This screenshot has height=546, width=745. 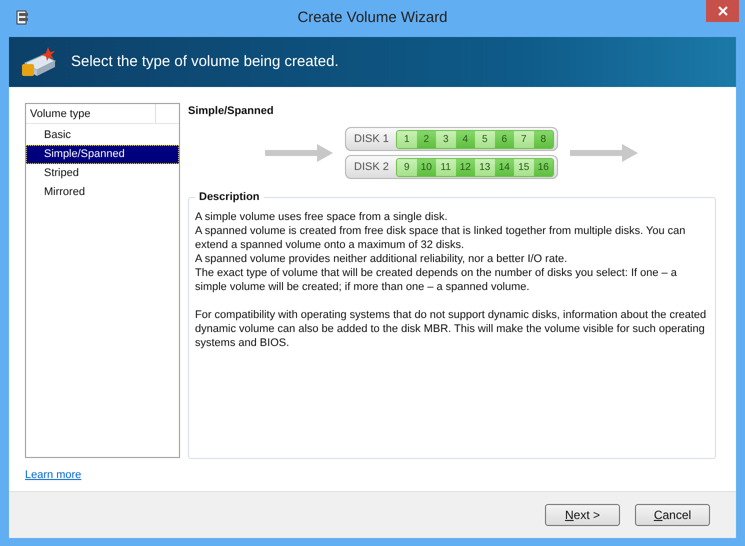 What do you see at coordinates (426, 167) in the screenshot?
I see `disk-segment: 10` at bounding box center [426, 167].